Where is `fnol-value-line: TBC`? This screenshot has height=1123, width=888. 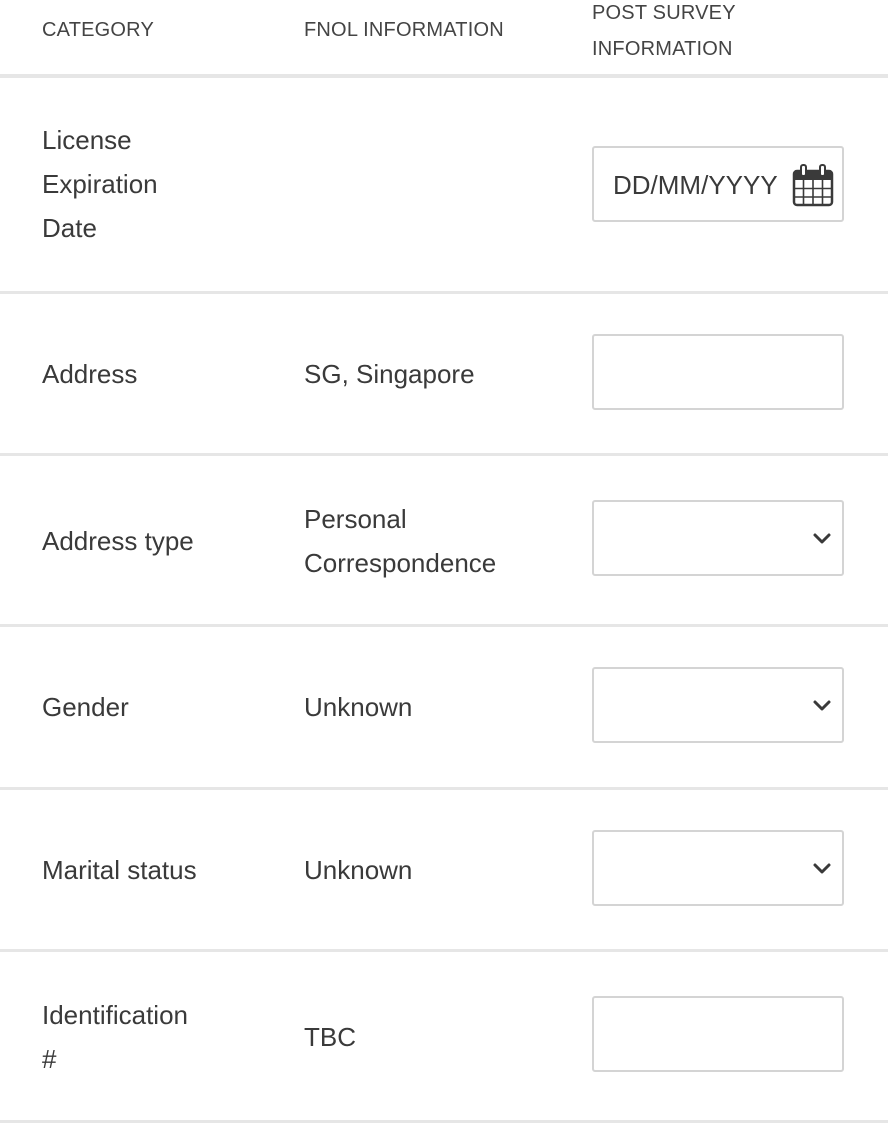
fnol-value-line: TBC is located at coordinates (330, 1037).